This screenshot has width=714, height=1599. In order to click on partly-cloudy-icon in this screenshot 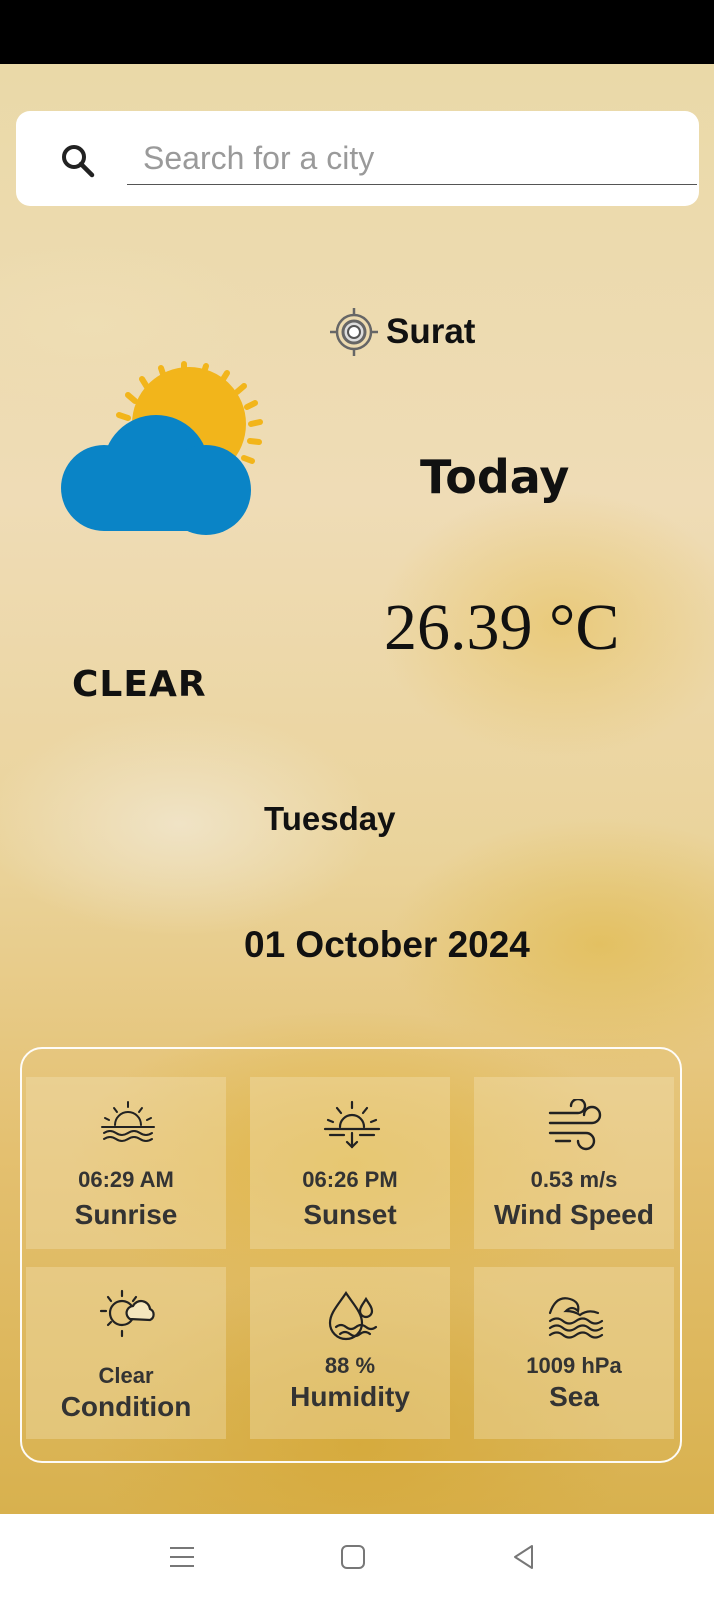, I will do `click(162, 448)`.